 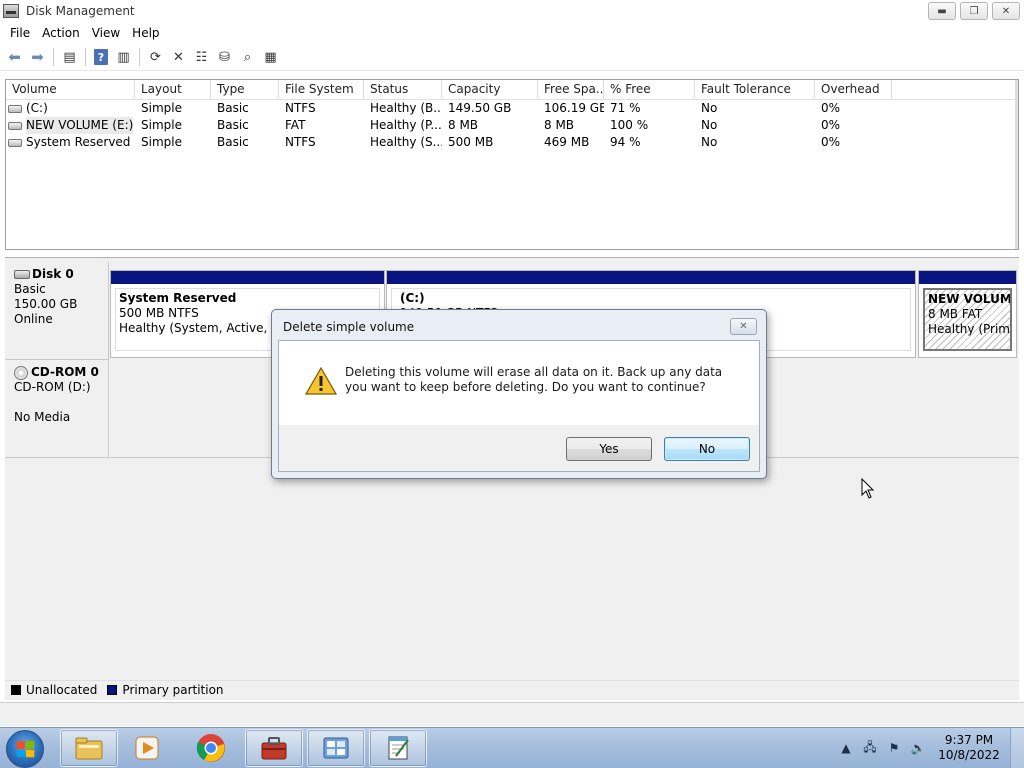 What do you see at coordinates (57, 409) in the screenshot?
I see `disk-info-cdrom-0: CD-ROM 0 CD-ROM (D:) No Media` at bounding box center [57, 409].